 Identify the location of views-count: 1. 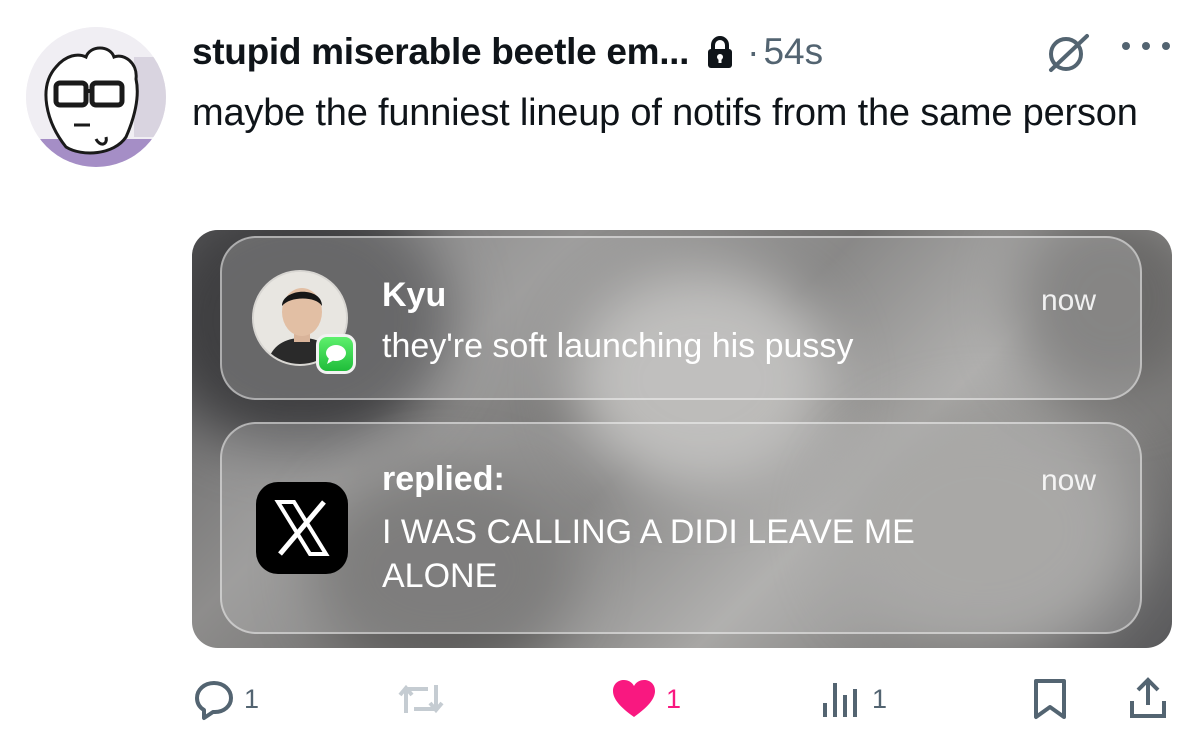
(880, 698).